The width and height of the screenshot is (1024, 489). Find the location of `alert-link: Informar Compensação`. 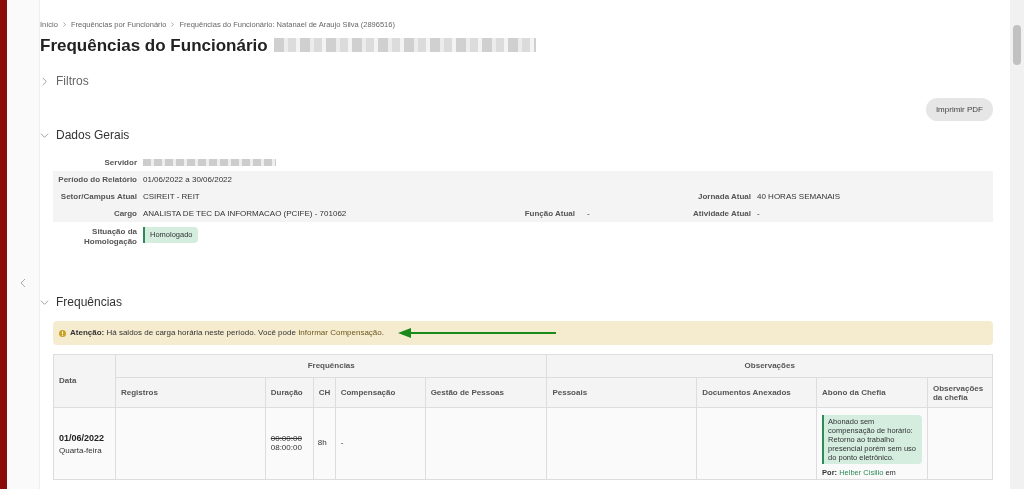

alert-link: Informar Compensação is located at coordinates (340, 333).